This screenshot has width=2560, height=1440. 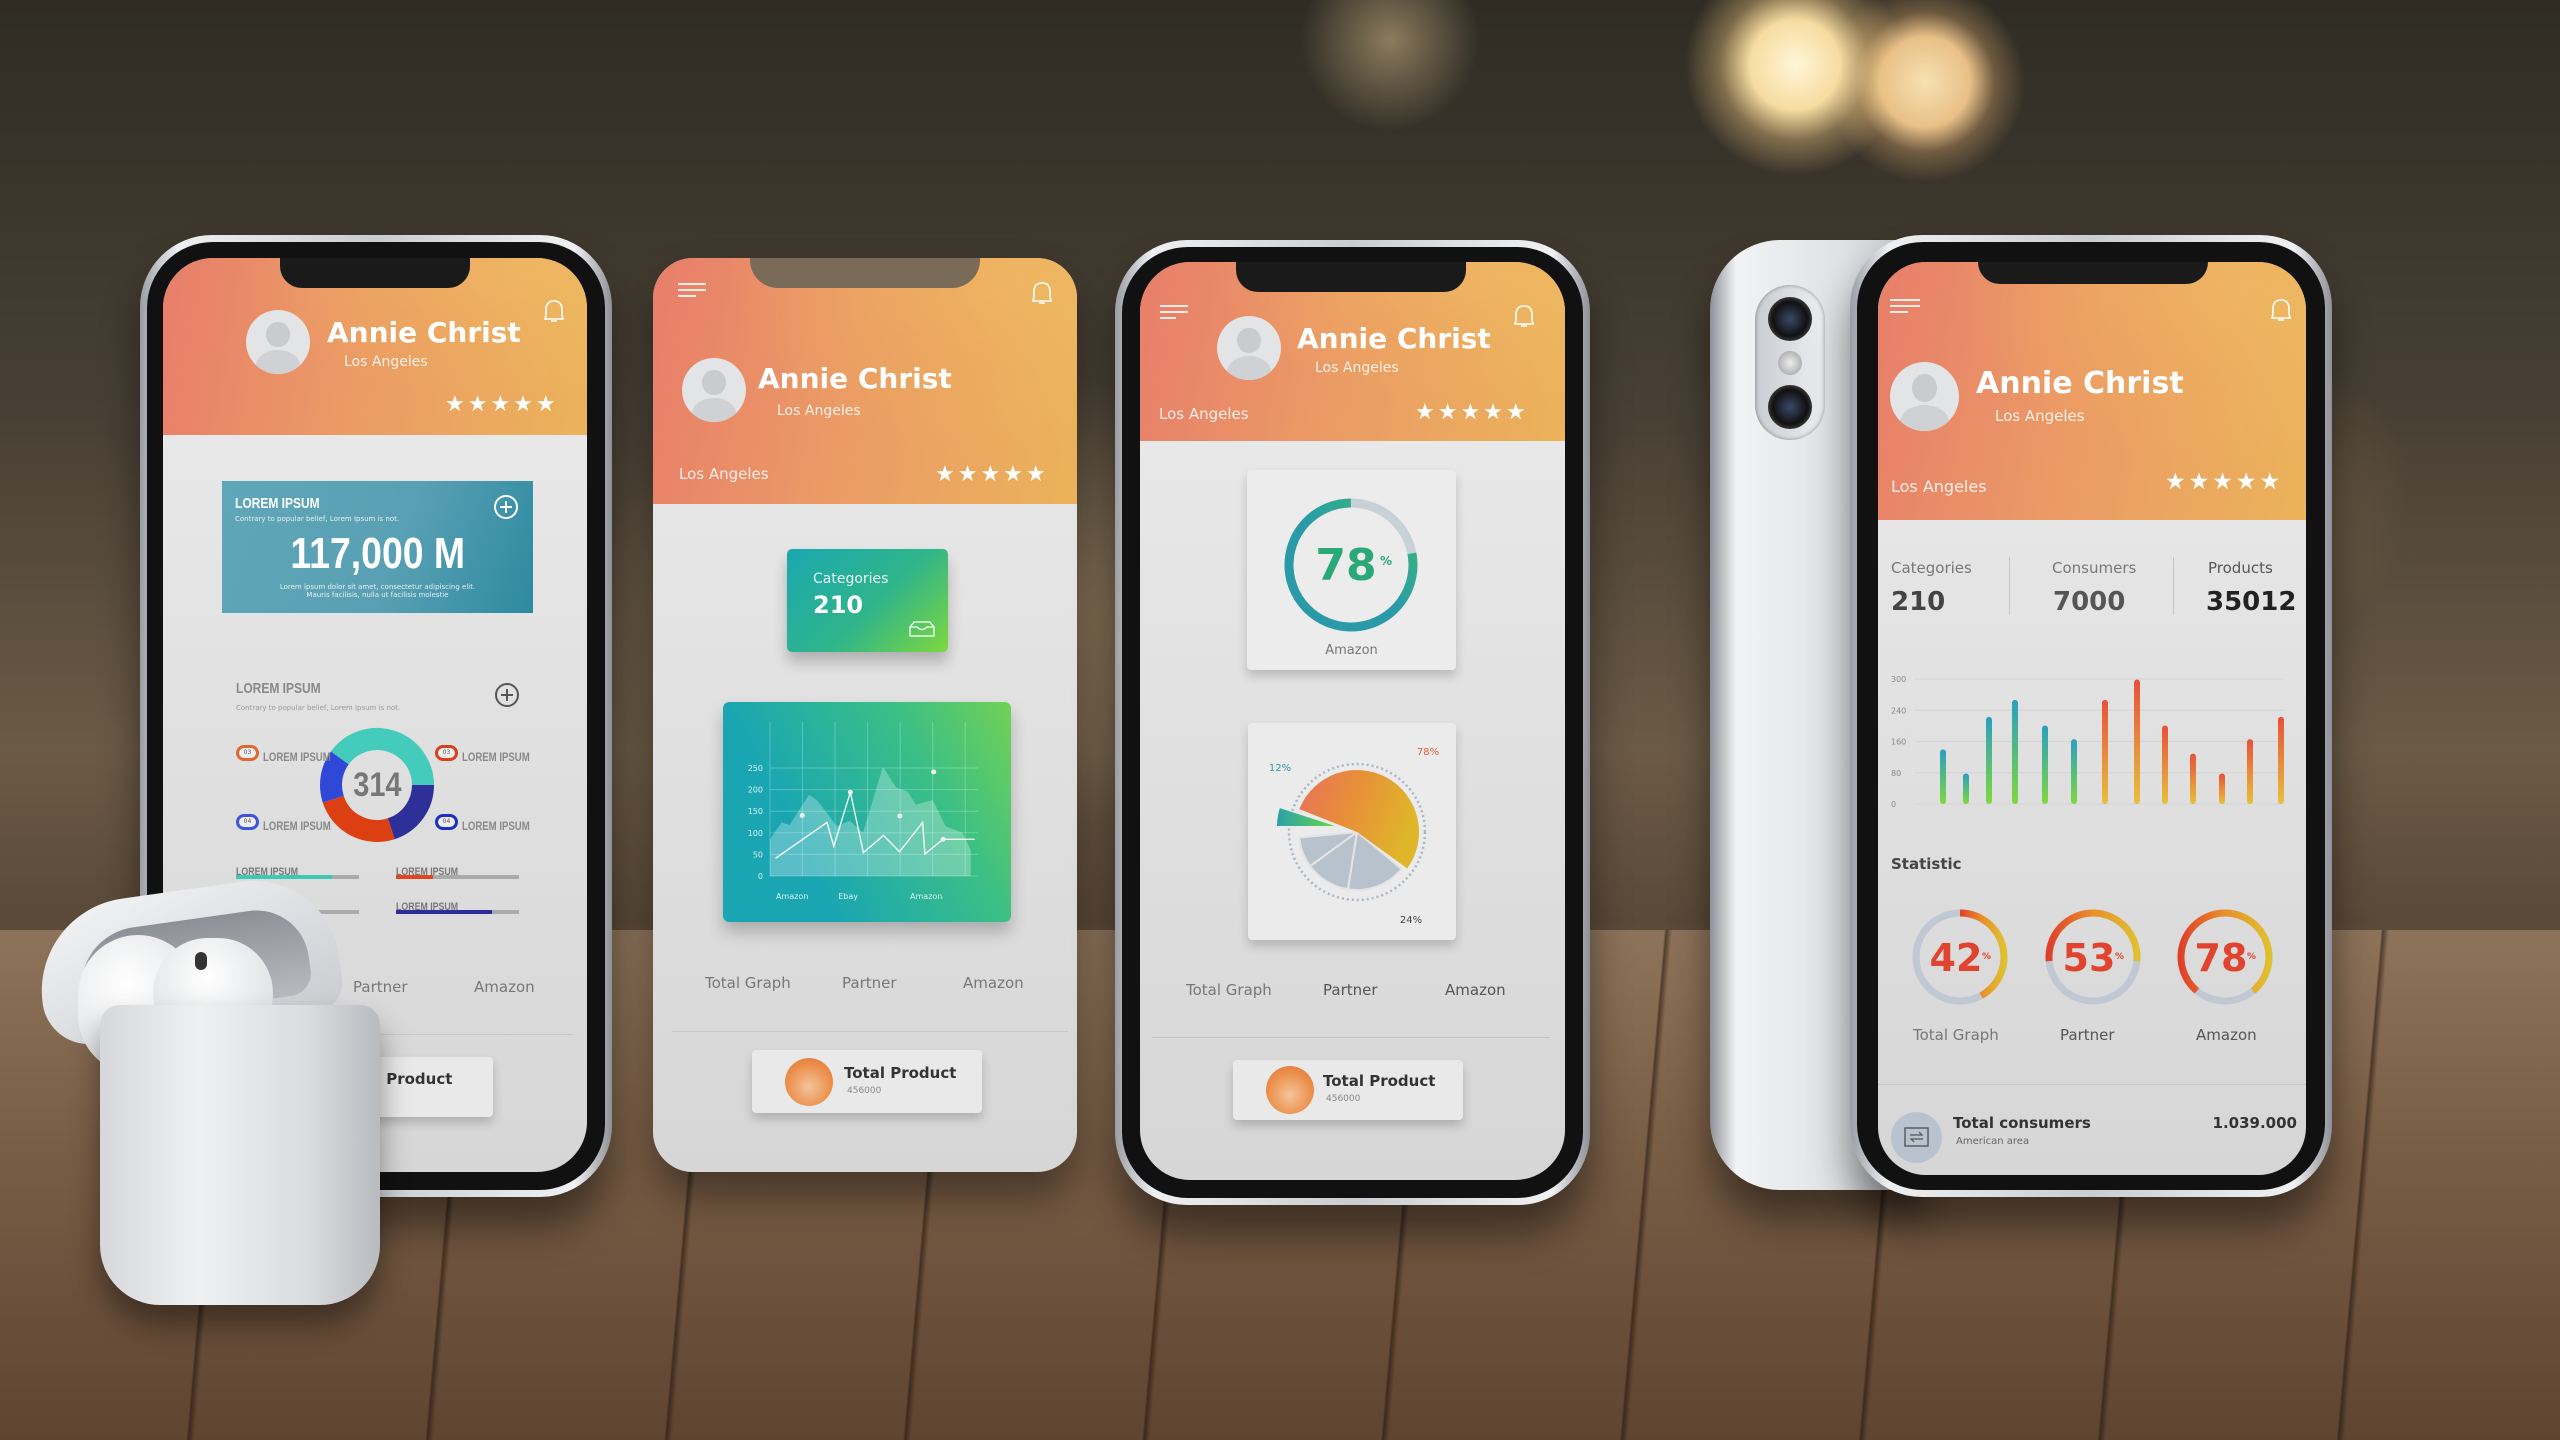 What do you see at coordinates (2254, 1123) in the screenshot?
I see `footer-value: 1.039.000` at bounding box center [2254, 1123].